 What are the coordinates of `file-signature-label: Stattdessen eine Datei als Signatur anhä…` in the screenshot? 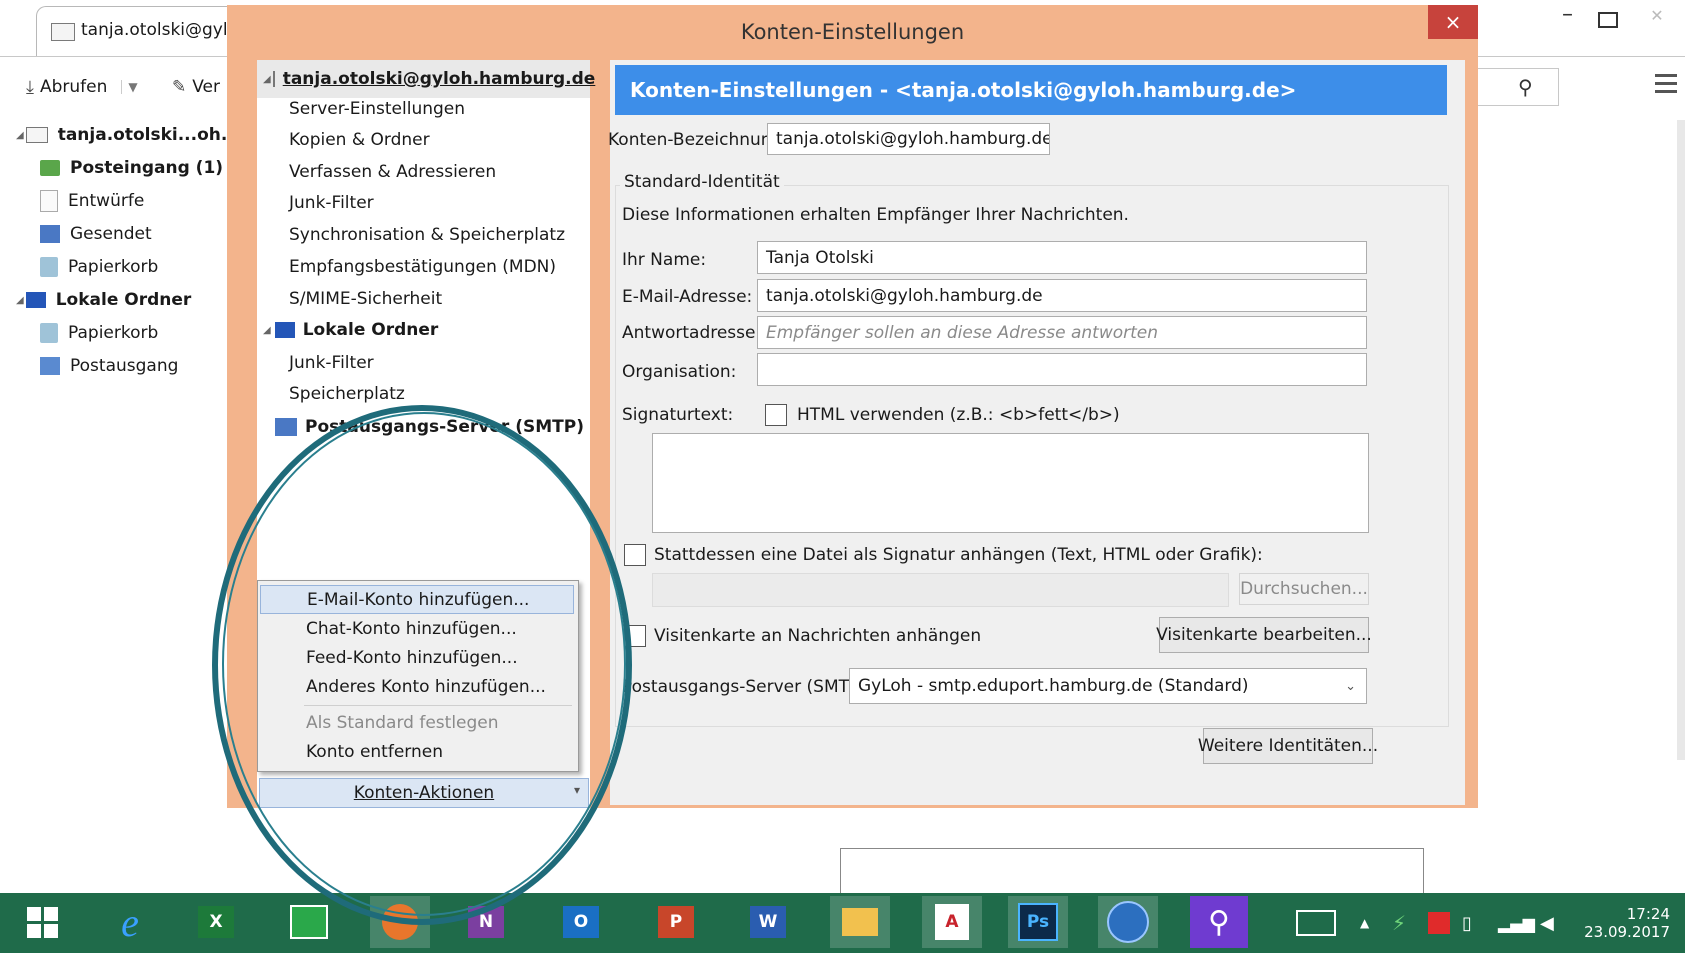 It's located at (958, 555).